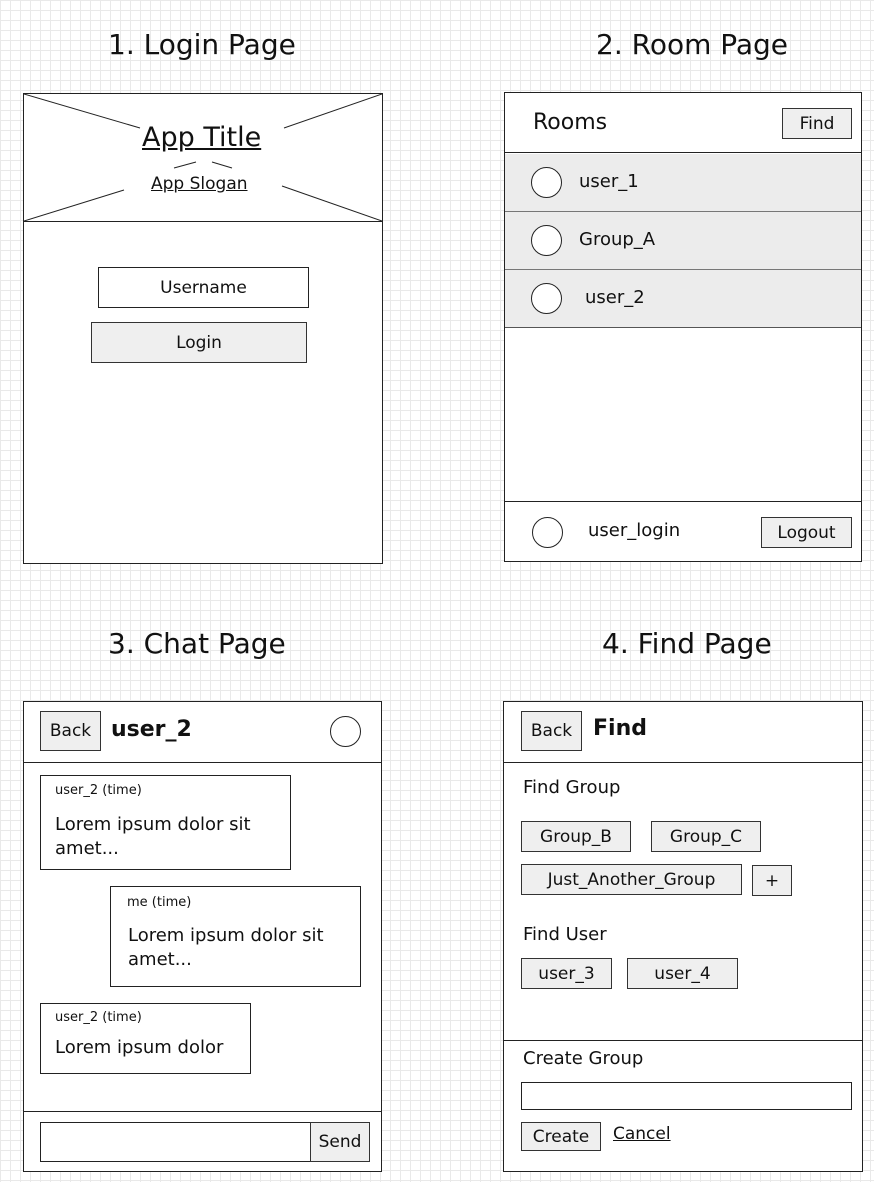 The width and height of the screenshot is (874, 1182). I want to click on room-item-group-a: Group_A, so click(683, 241).